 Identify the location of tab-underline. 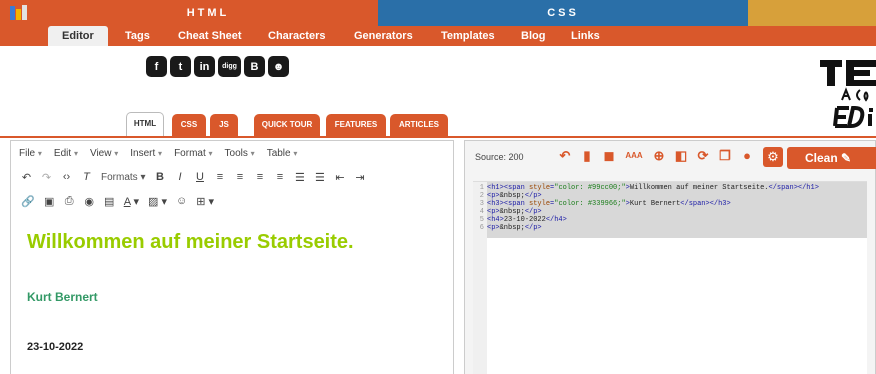
(438, 137).